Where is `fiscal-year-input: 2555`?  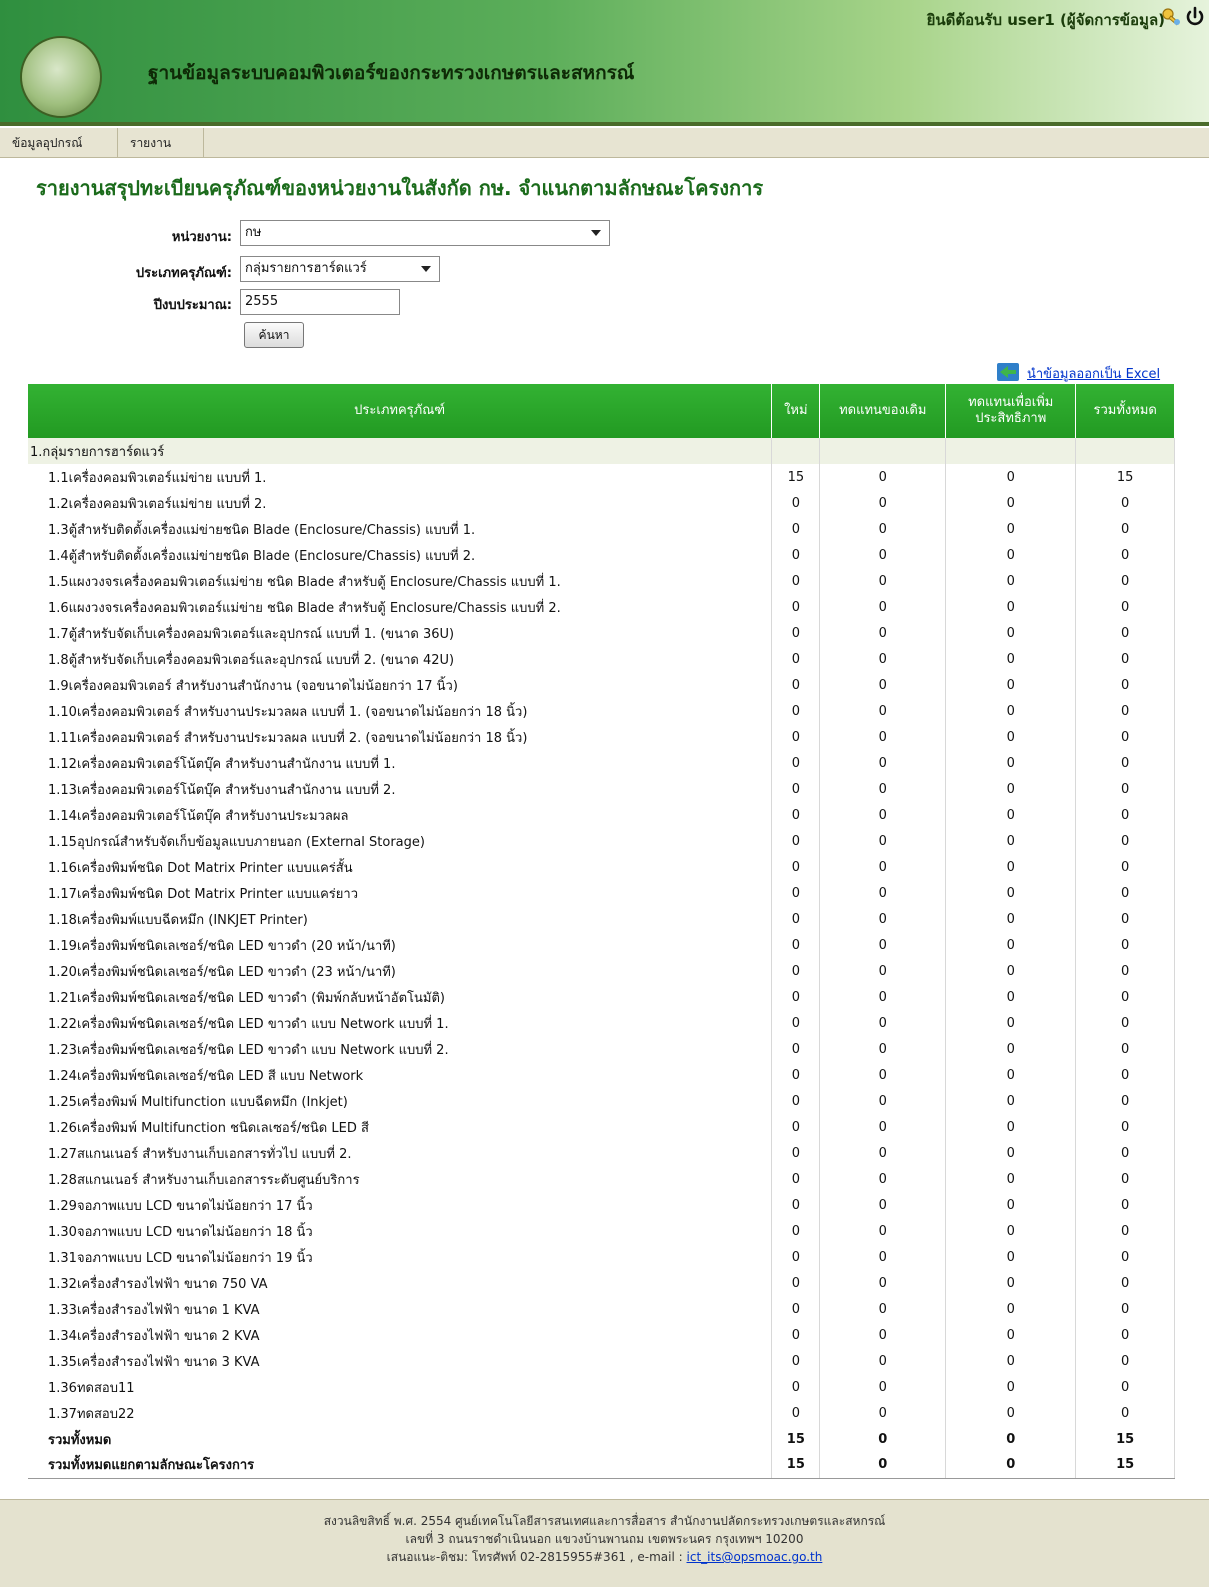
fiscal-year-input: 2555 is located at coordinates (320, 302).